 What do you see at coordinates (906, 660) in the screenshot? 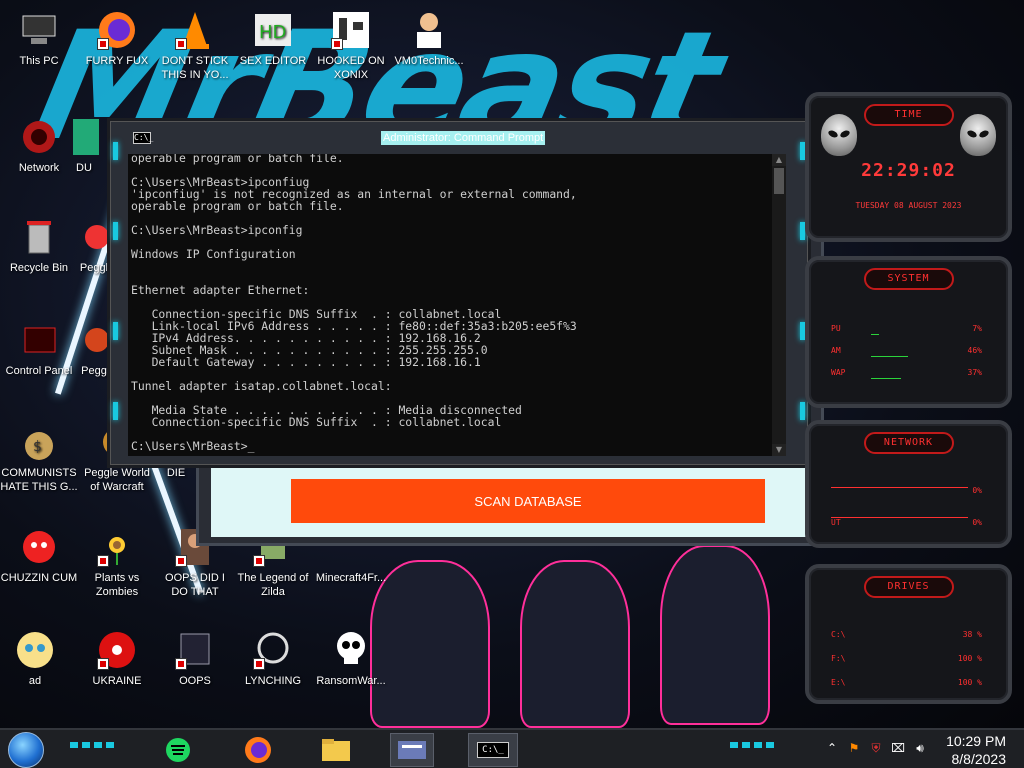
I see `drive-row: F:\ 100 %` at bounding box center [906, 660].